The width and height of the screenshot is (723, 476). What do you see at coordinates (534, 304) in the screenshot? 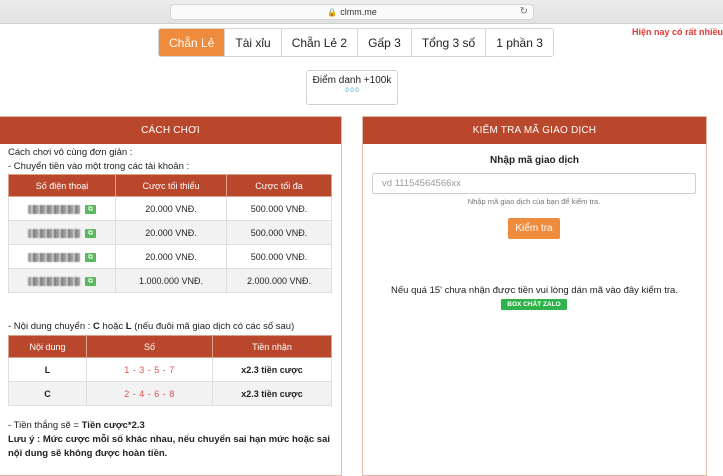
I see `zalo-chat-button: BOX CHÁT ZALO` at bounding box center [534, 304].